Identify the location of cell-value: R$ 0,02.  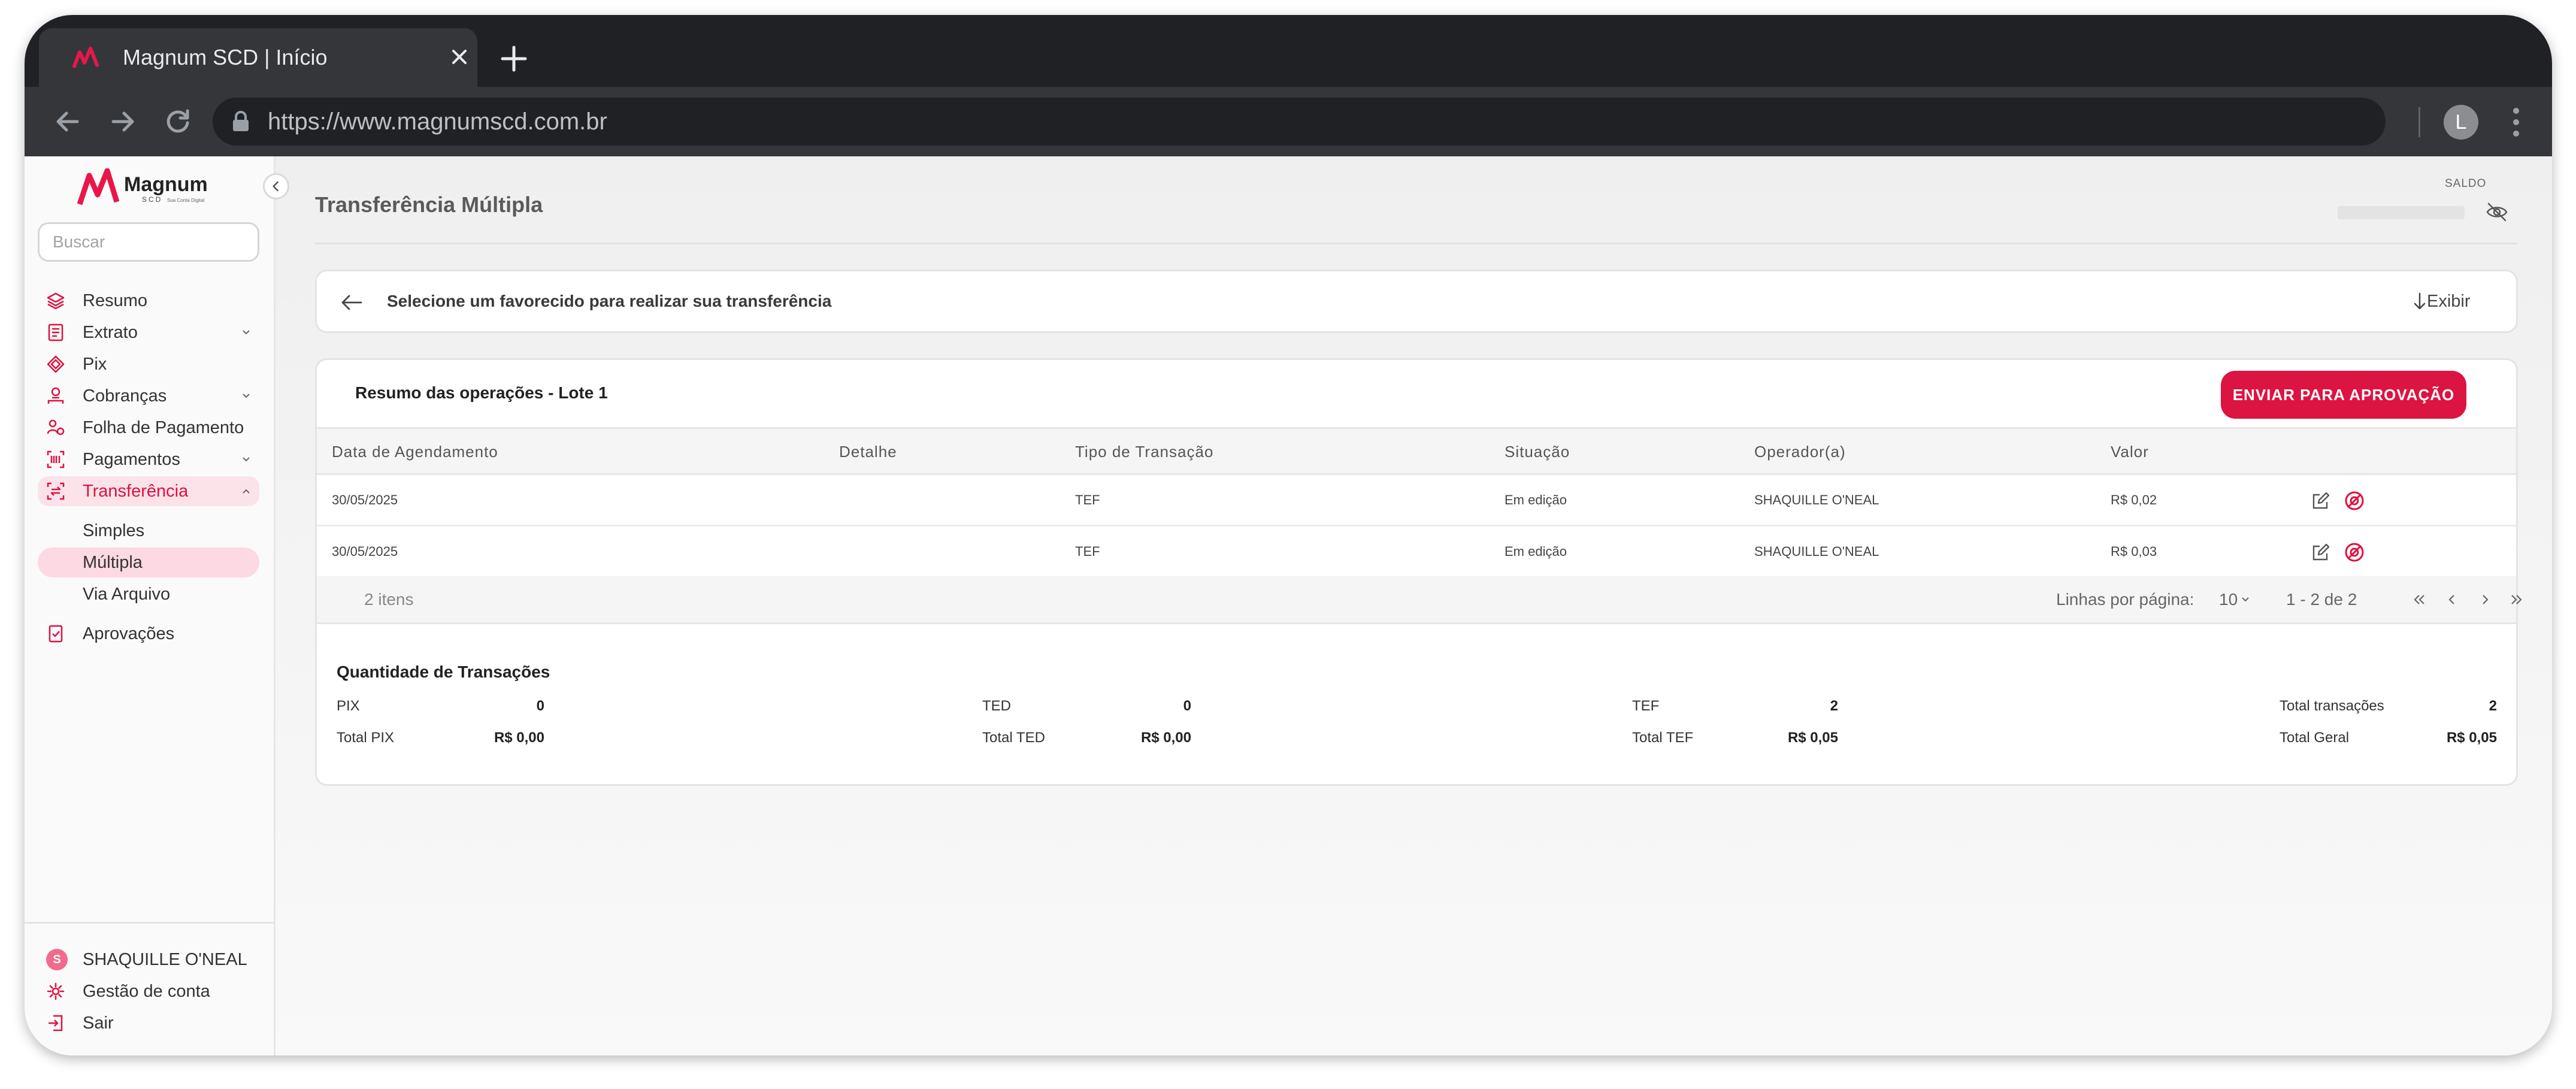
(2134, 499).